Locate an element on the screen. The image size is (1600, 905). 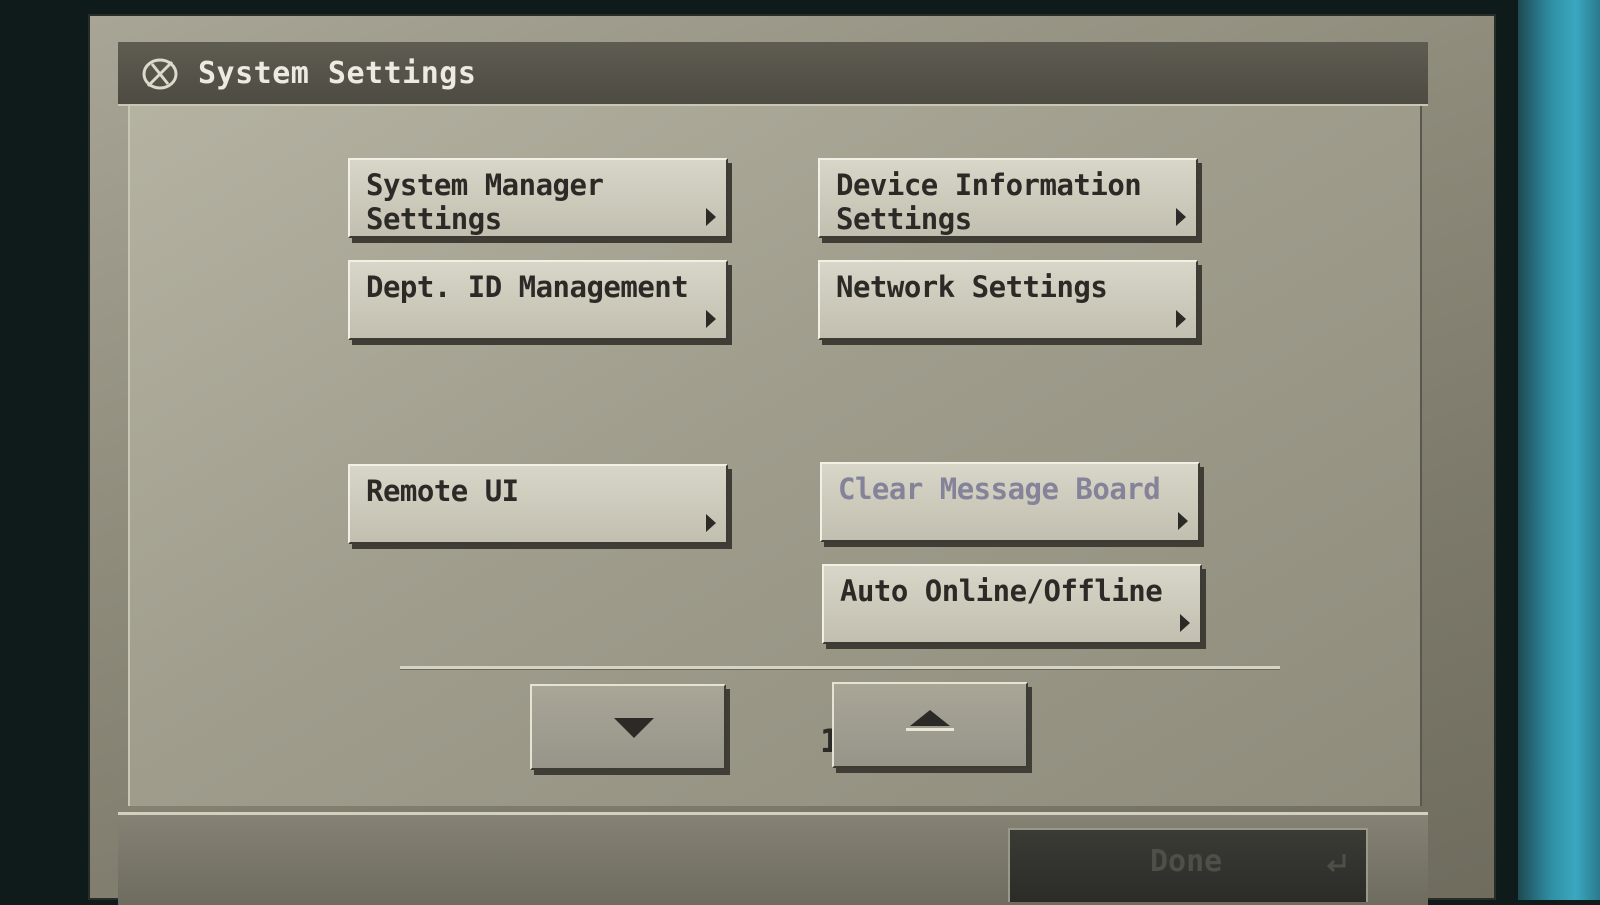
done-button: Done is located at coordinates (1188, 865).